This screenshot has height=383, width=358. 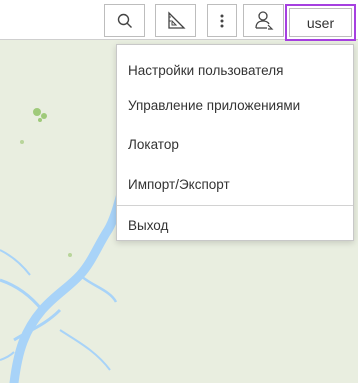 I want to click on menu-item-locator: Локатор, so click(x=235, y=144).